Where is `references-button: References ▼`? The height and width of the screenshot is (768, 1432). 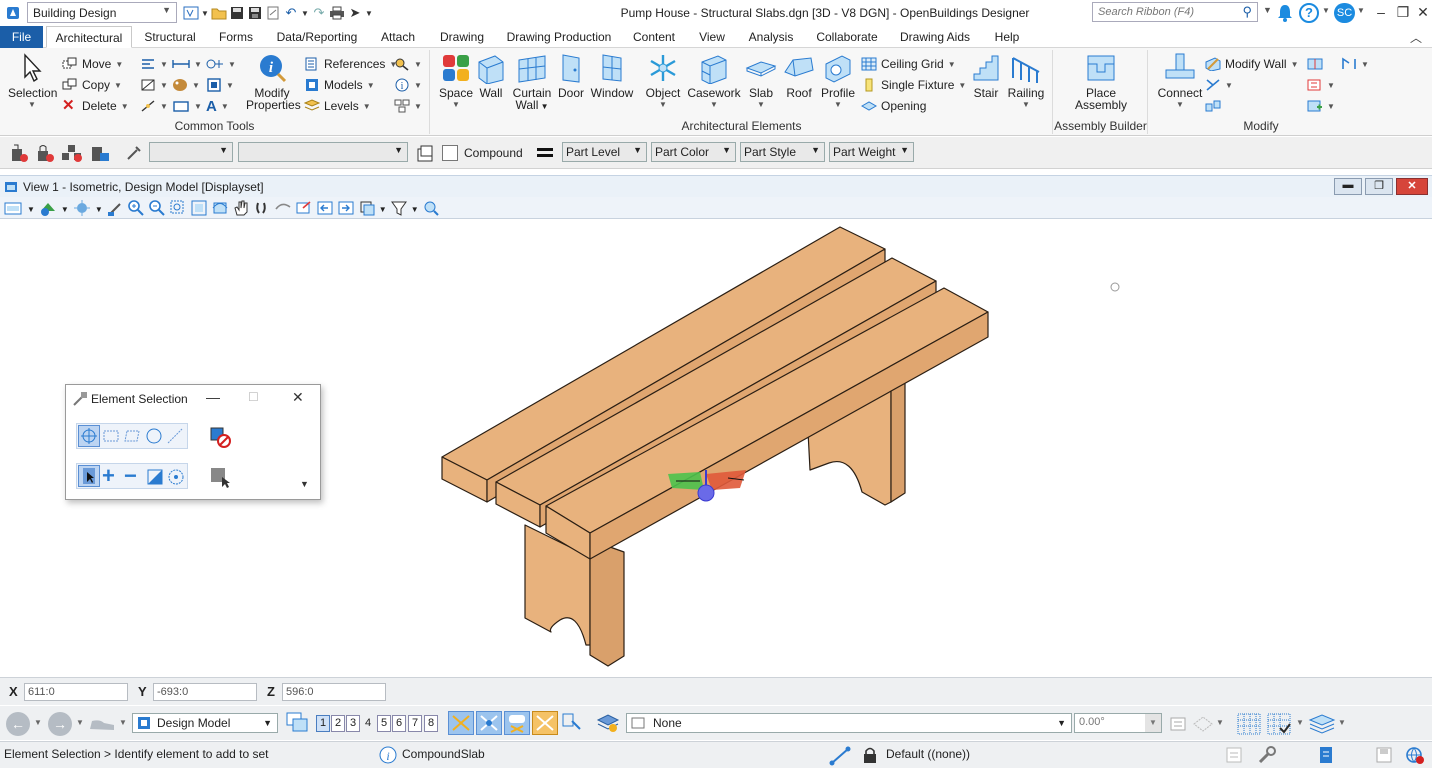 references-button: References ▼ is located at coordinates (350, 64).